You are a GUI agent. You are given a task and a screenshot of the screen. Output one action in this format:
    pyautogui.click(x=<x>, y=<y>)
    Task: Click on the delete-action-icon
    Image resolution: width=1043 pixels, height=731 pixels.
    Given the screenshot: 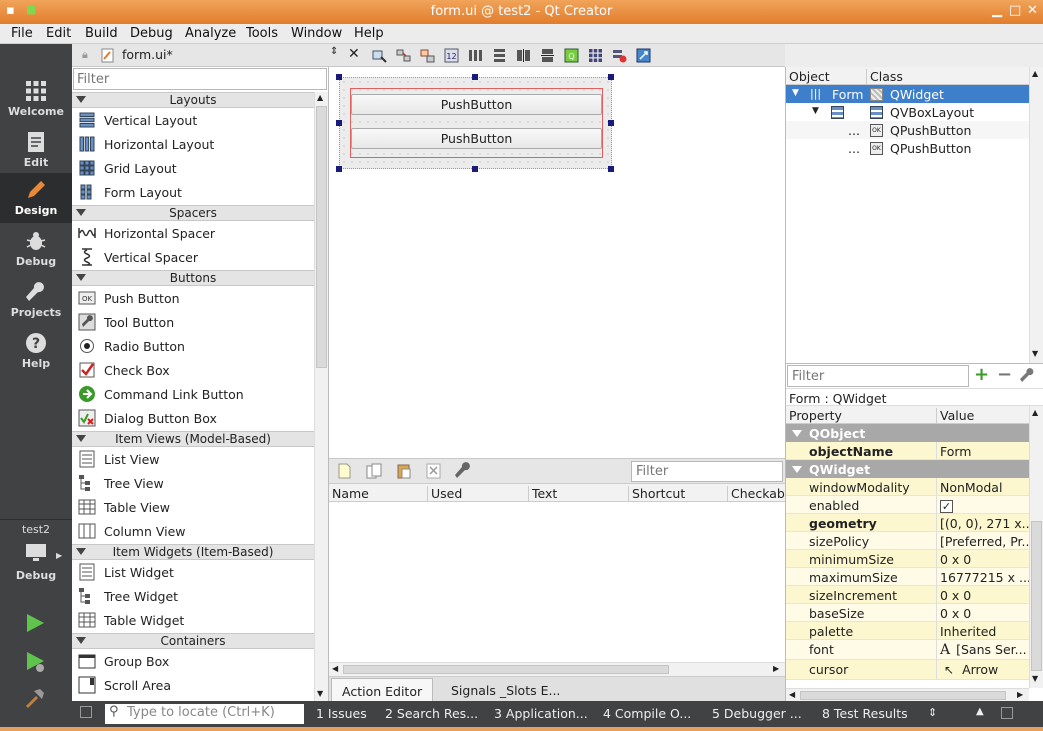 What is the action you would take?
    pyautogui.click(x=433, y=471)
    